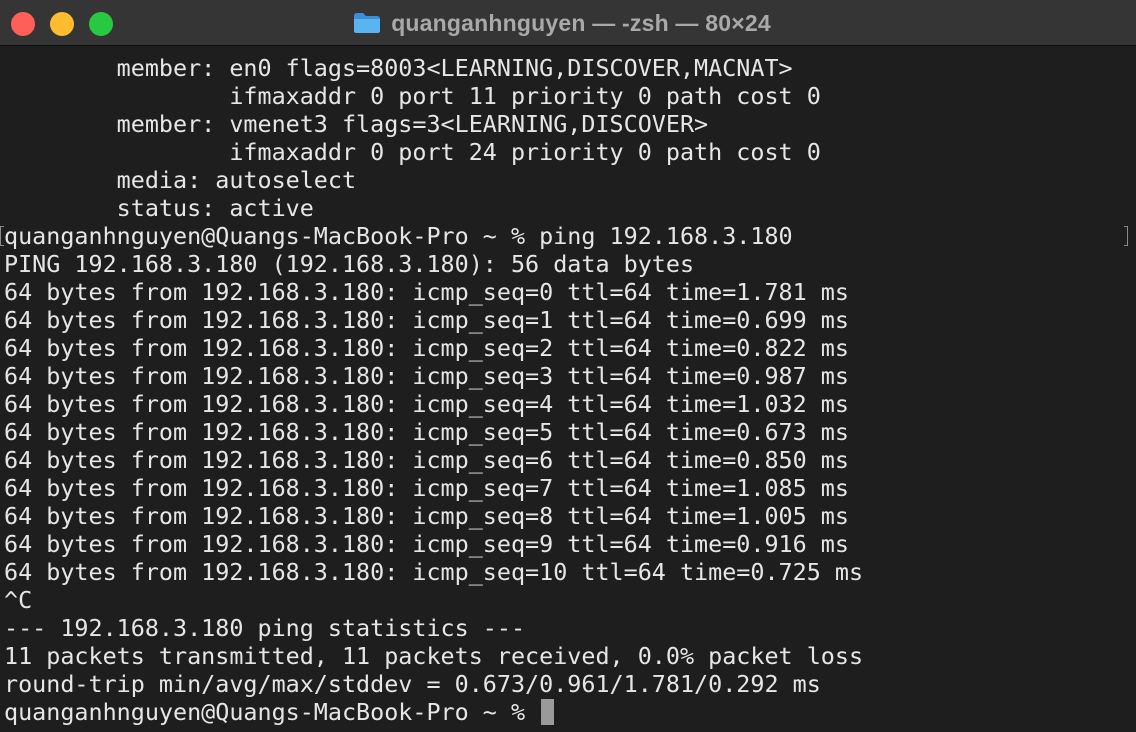  What do you see at coordinates (180, 180) in the screenshot?
I see `output-line: media: autoselect` at bounding box center [180, 180].